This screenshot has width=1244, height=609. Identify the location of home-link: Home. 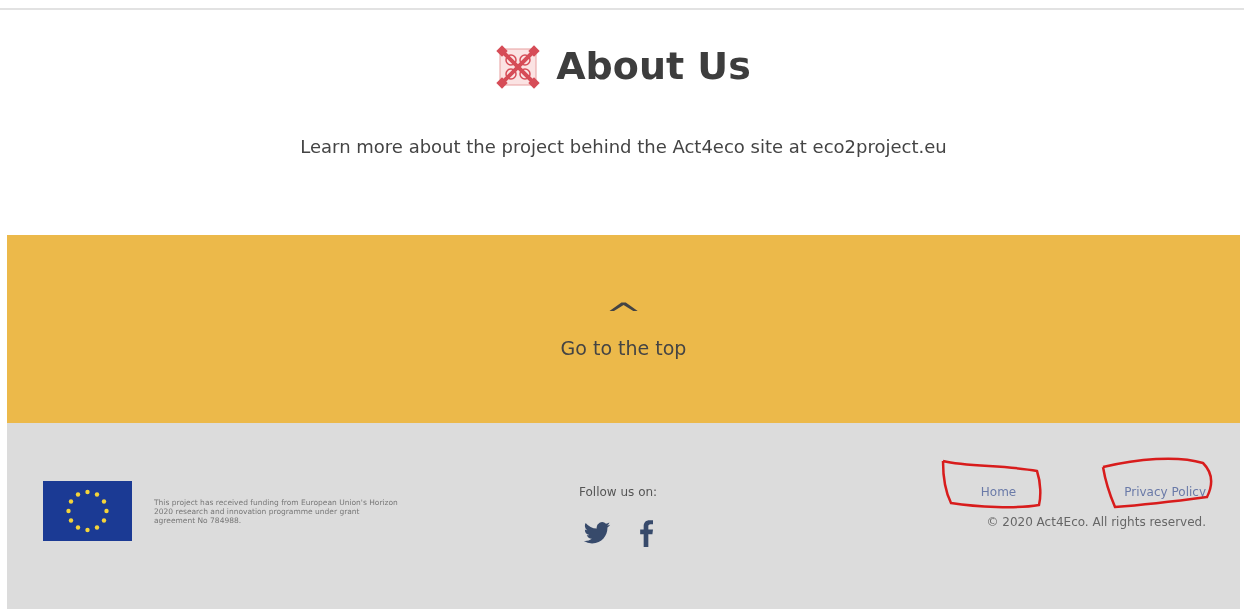
(998, 492).